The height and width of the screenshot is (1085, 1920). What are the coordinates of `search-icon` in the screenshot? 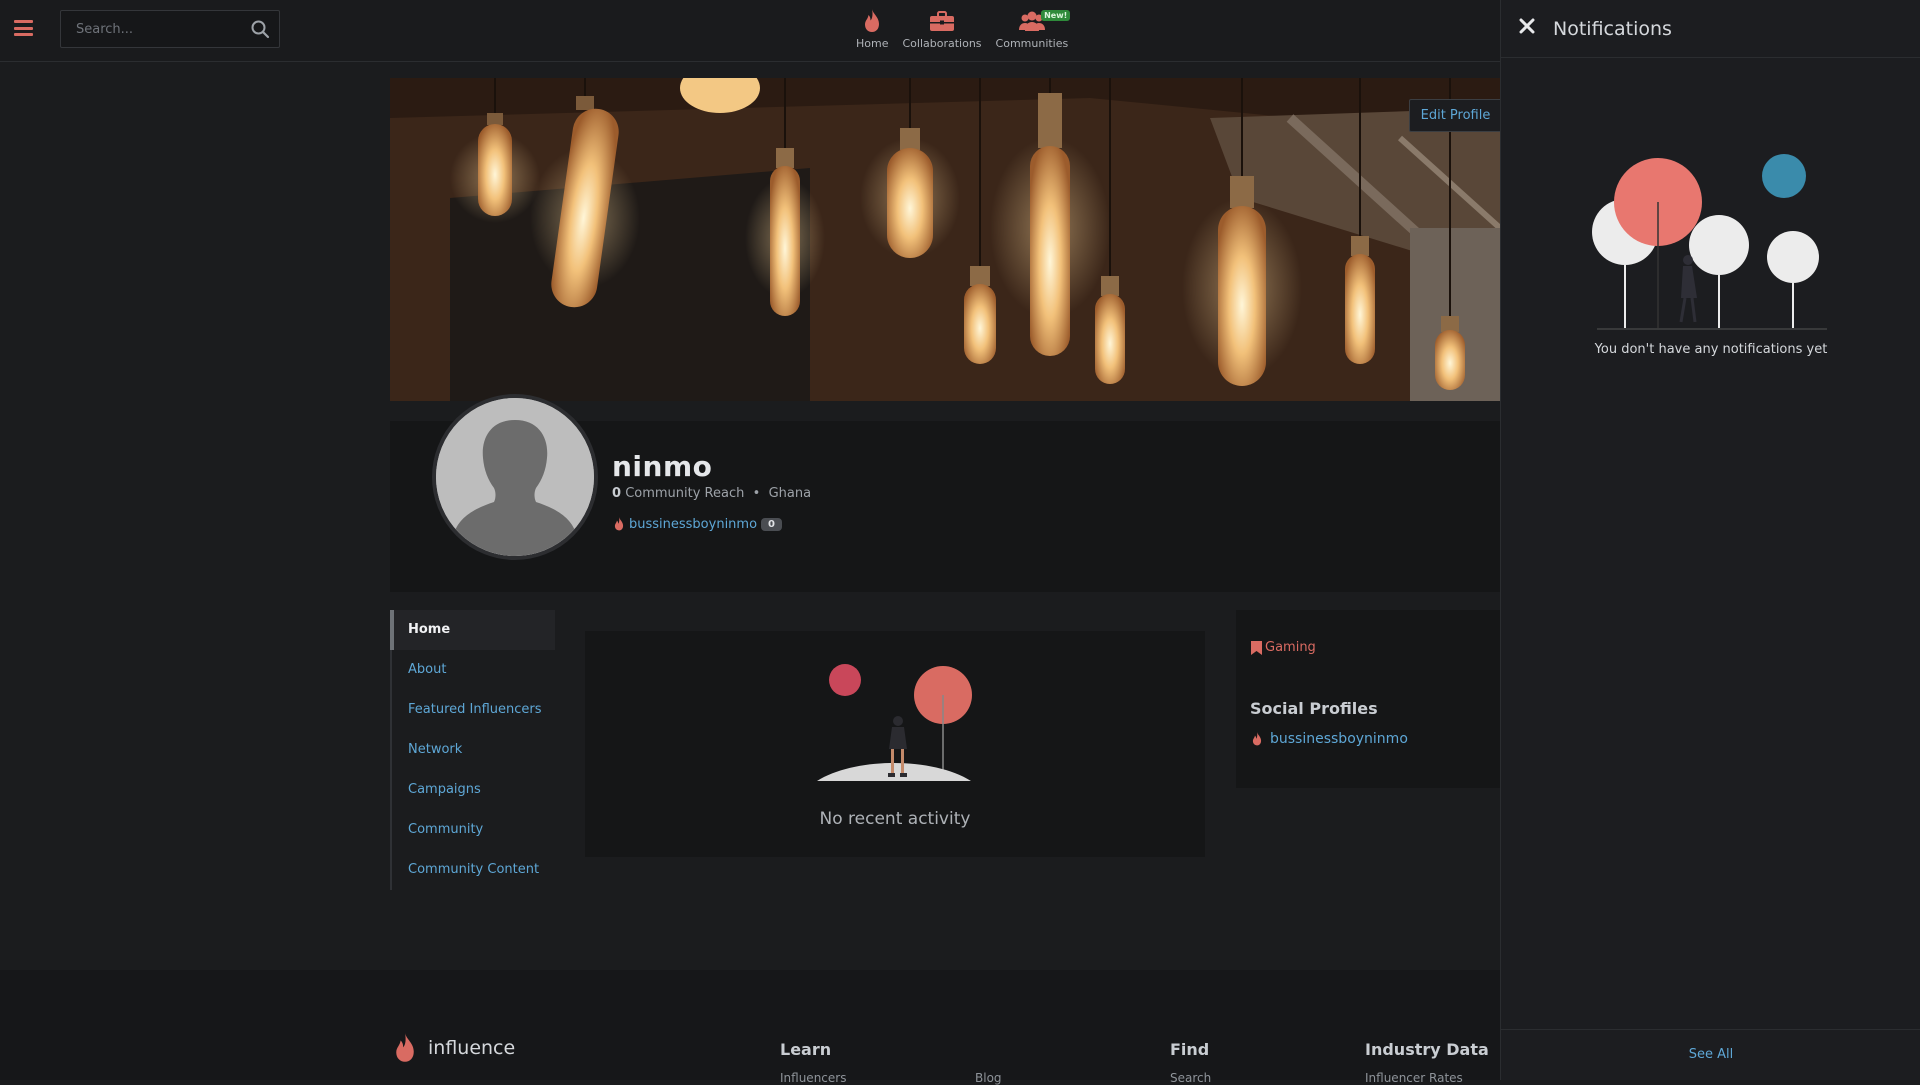 It's located at (260, 29).